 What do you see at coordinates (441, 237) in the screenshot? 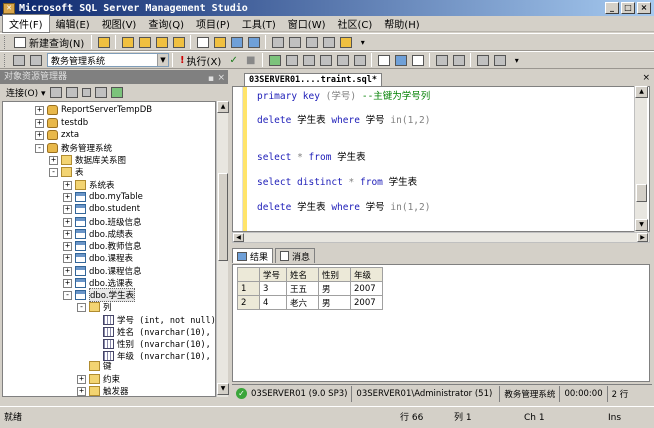
I see `editor-horizontal-scrollbar: ◀ ▶` at bounding box center [441, 237].